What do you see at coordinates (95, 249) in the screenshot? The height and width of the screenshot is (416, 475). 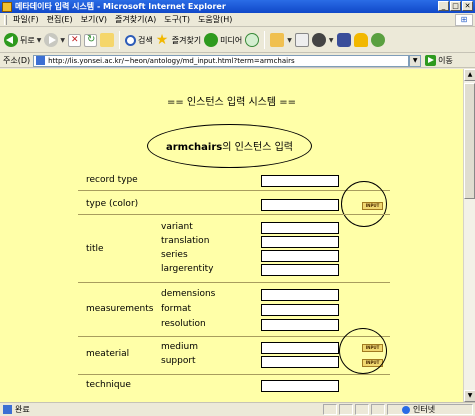 I see `label-title: title` at bounding box center [95, 249].